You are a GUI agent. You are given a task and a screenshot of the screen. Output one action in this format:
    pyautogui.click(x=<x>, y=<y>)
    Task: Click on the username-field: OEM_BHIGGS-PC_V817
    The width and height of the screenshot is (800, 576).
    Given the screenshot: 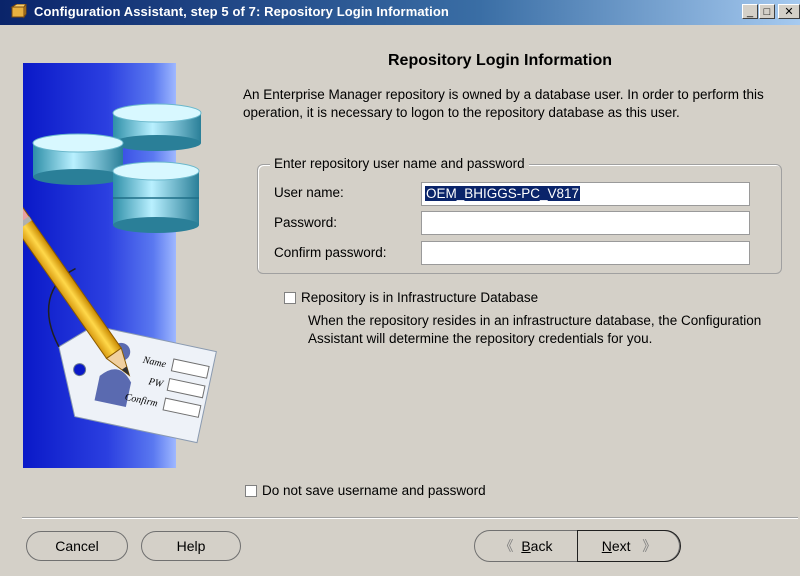 What is the action you would take?
    pyautogui.click(x=585, y=194)
    